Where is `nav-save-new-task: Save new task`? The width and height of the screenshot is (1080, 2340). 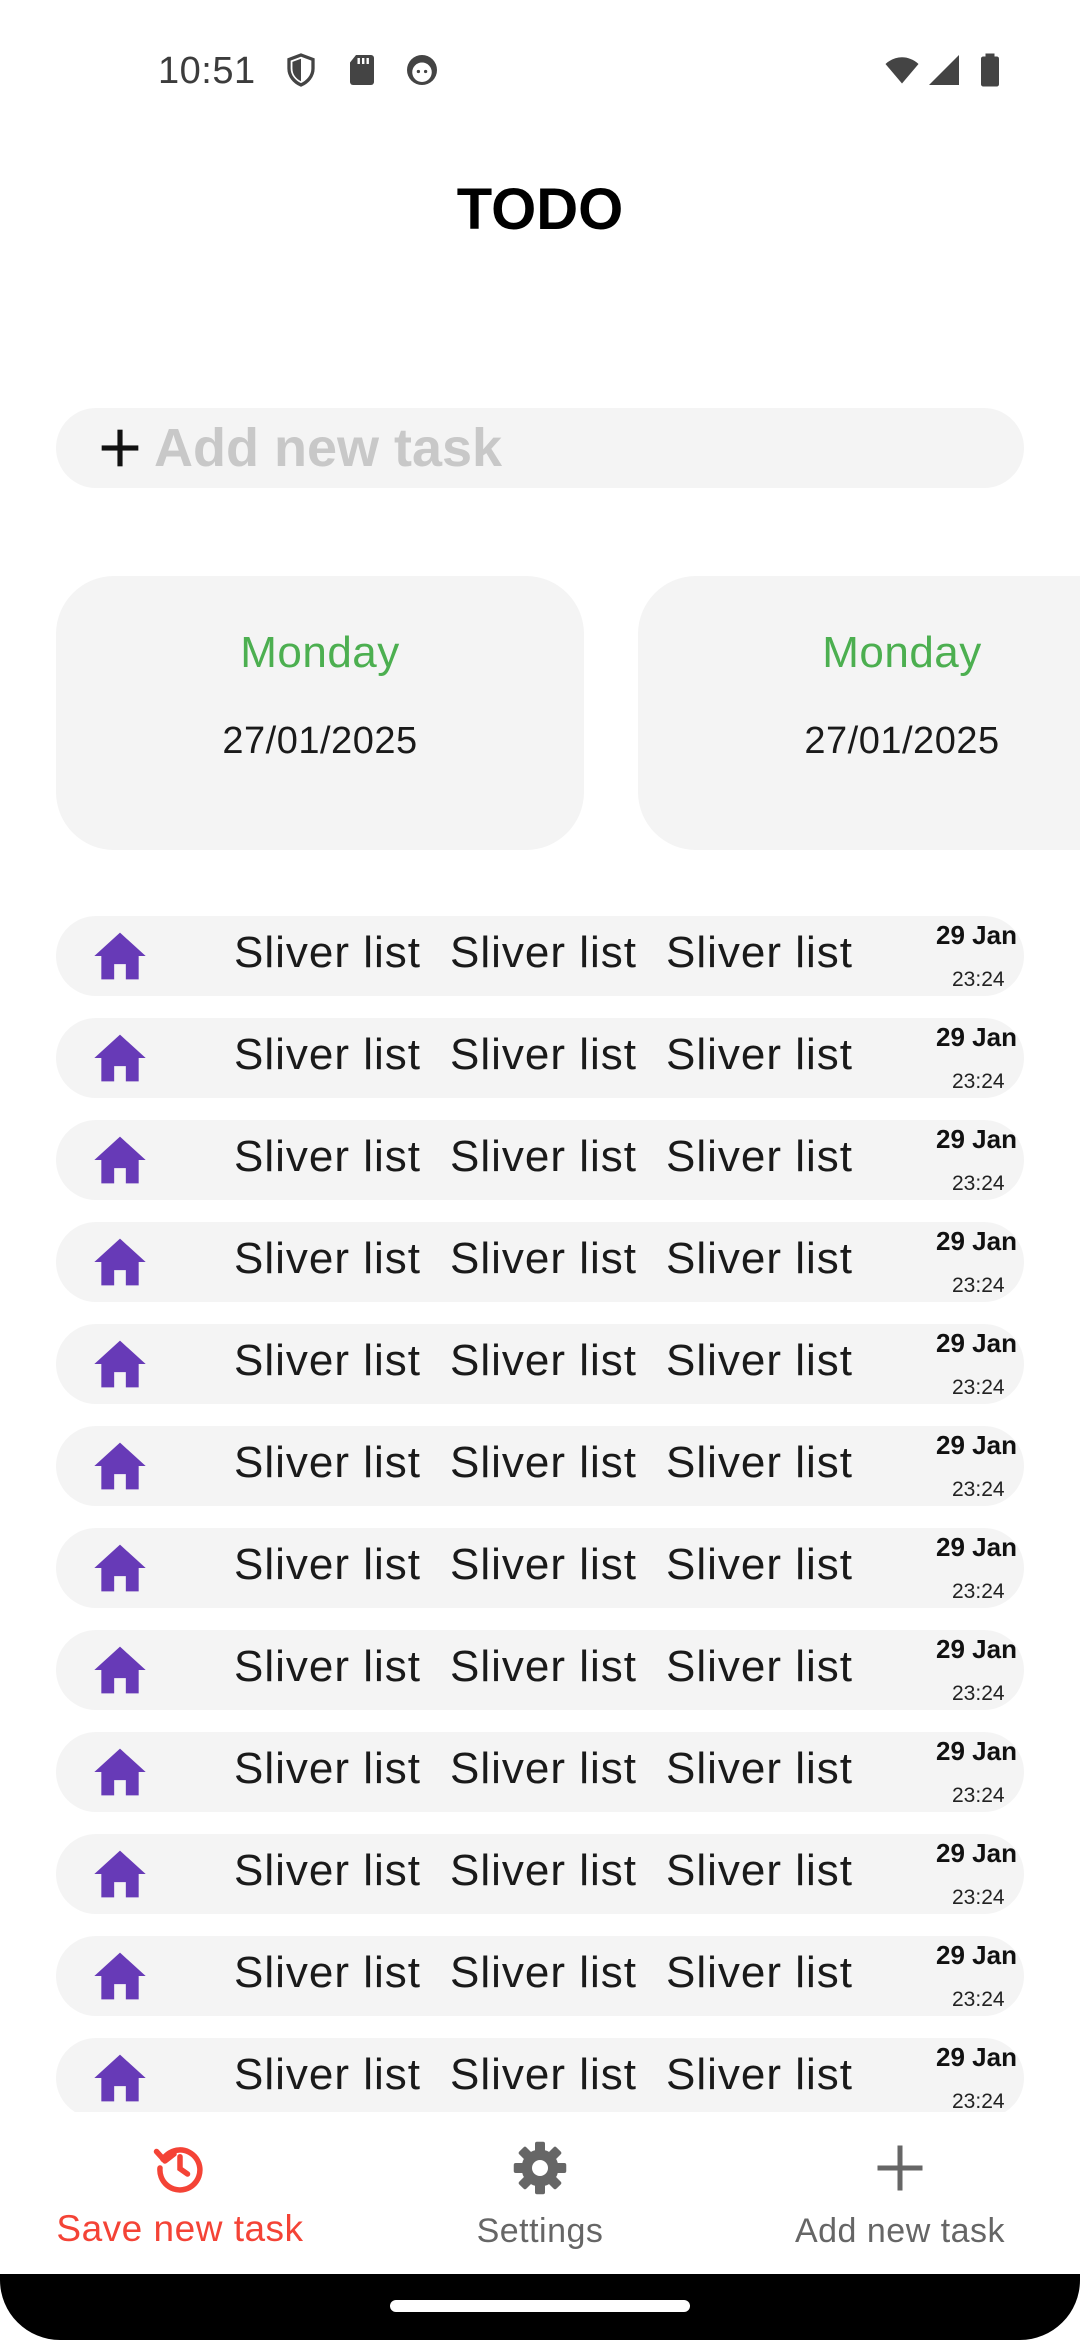 nav-save-new-task: Save new task is located at coordinates (180, 2193).